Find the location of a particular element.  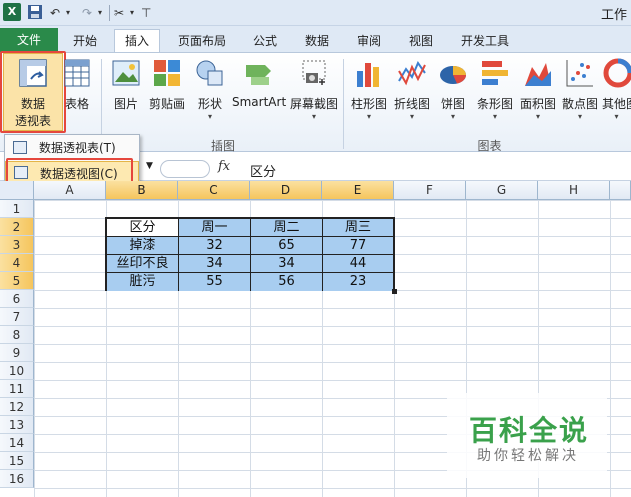

tab-developer: 开发工具 is located at coordinates (485, 41).